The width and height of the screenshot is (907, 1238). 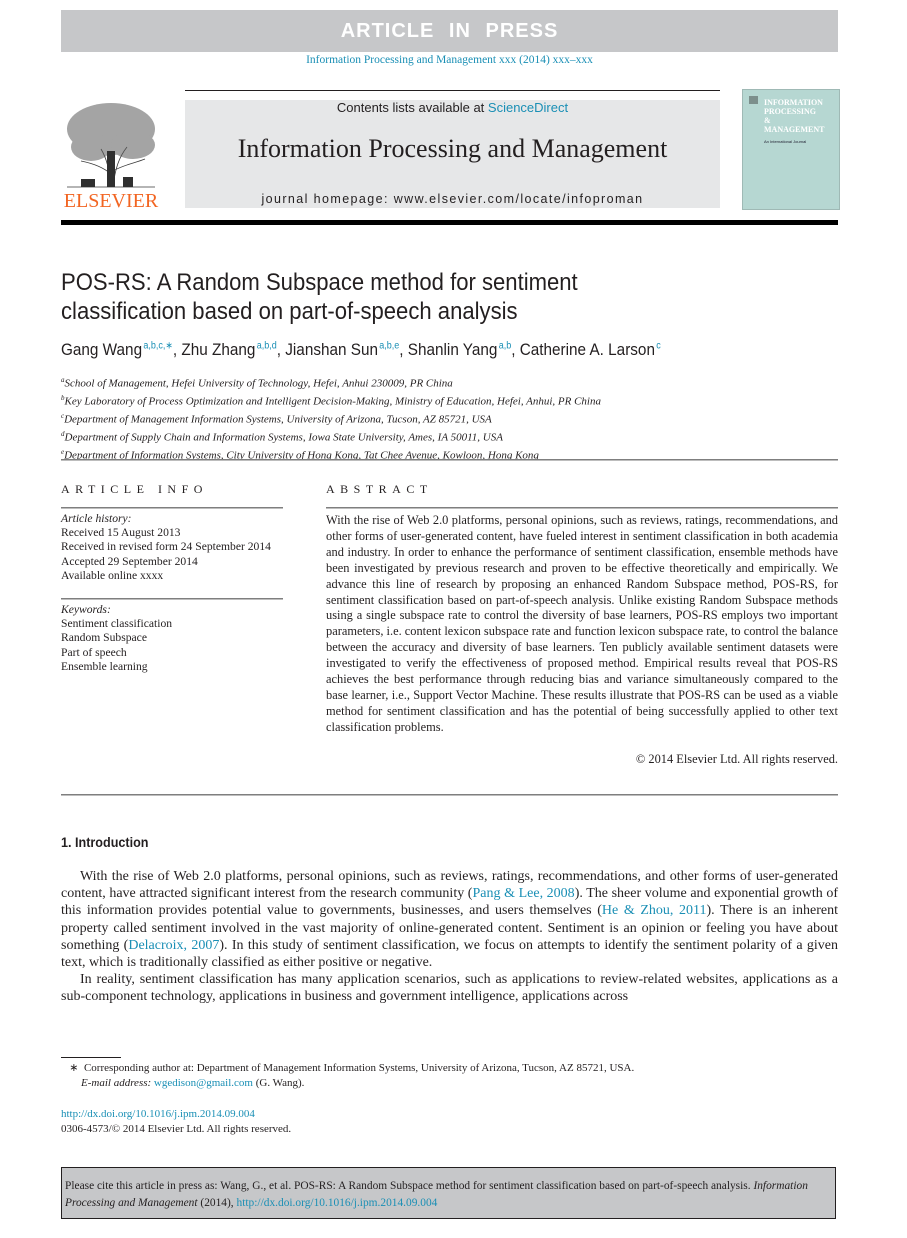 What do you see at coordinates (218, 349) in the screenshot?
I see `author-name: Zhu Zhang` at bounding box center [218, 349].